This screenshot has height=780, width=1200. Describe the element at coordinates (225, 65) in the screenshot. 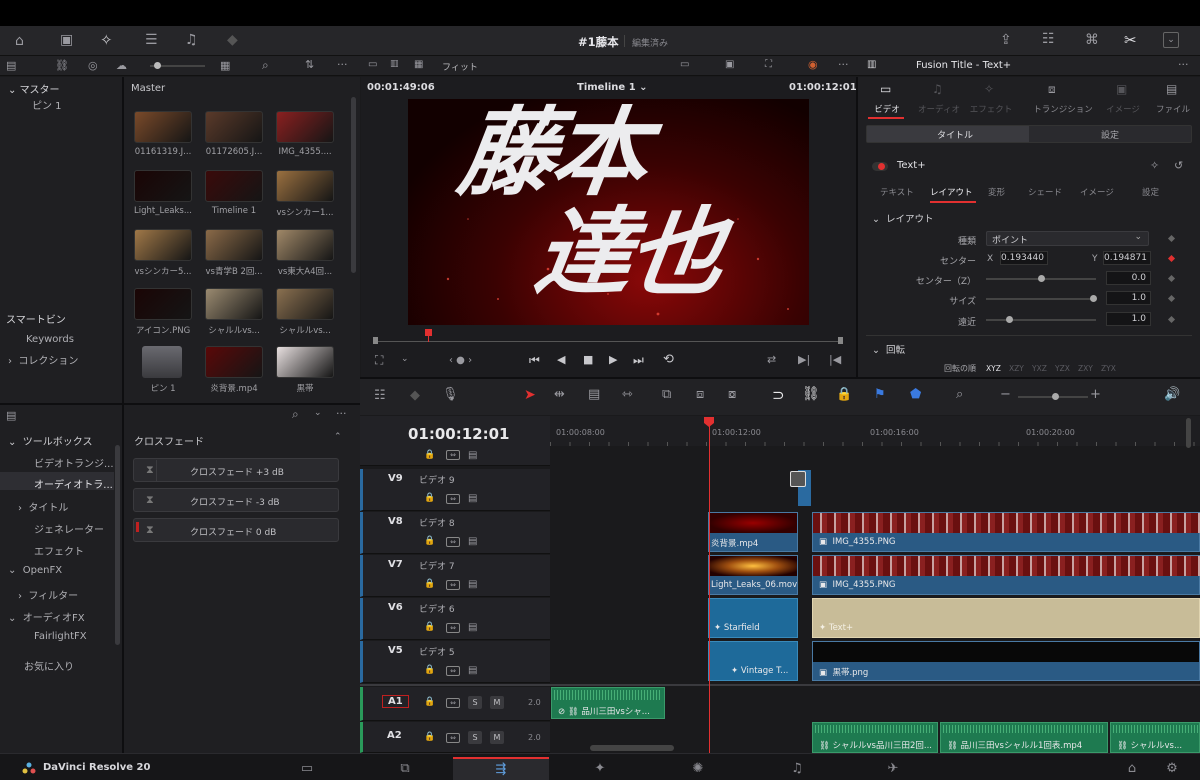

I see `grid-view-icon: ▦` at that location.